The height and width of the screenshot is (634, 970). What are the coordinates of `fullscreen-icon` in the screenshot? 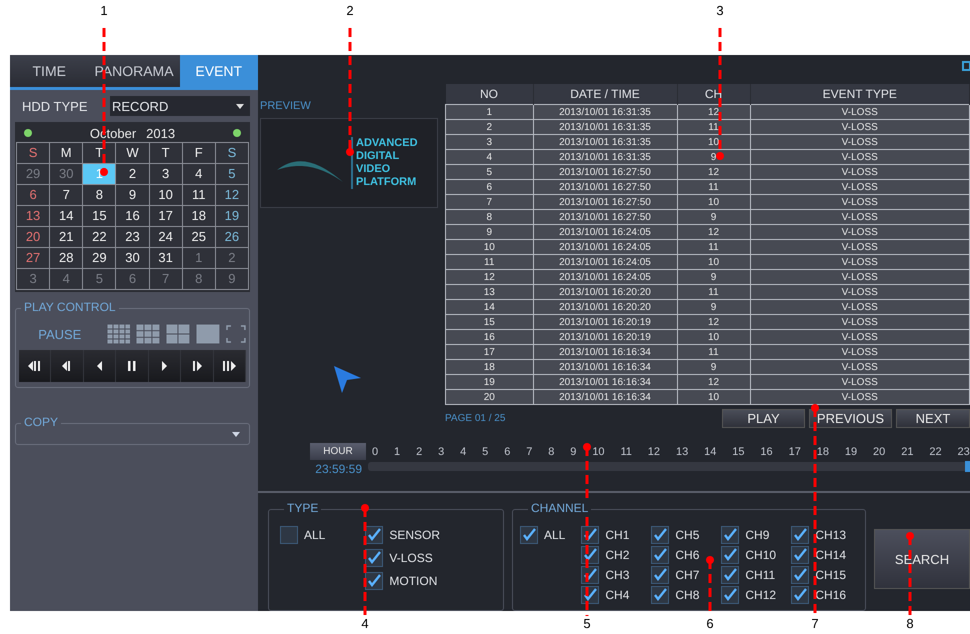 It's located at (236, 334).